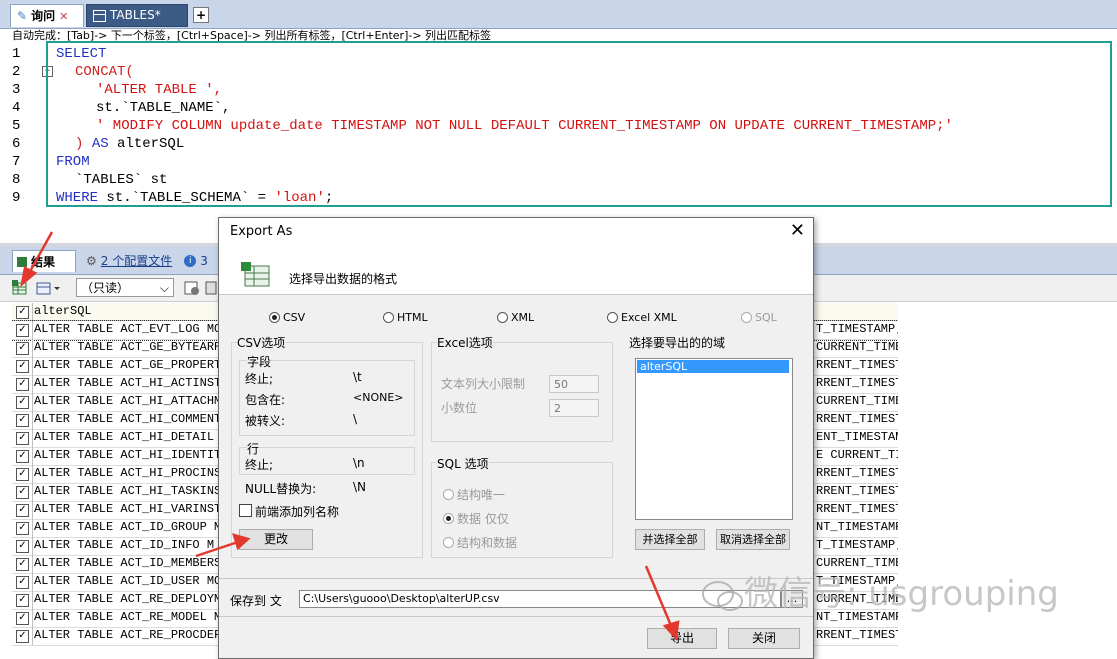 The width and height of the screenshot is (1117, 659). I want to click on cell-altersql-start: ALTER TABLE ACT_GE_PROPERT, so click(127, 365).